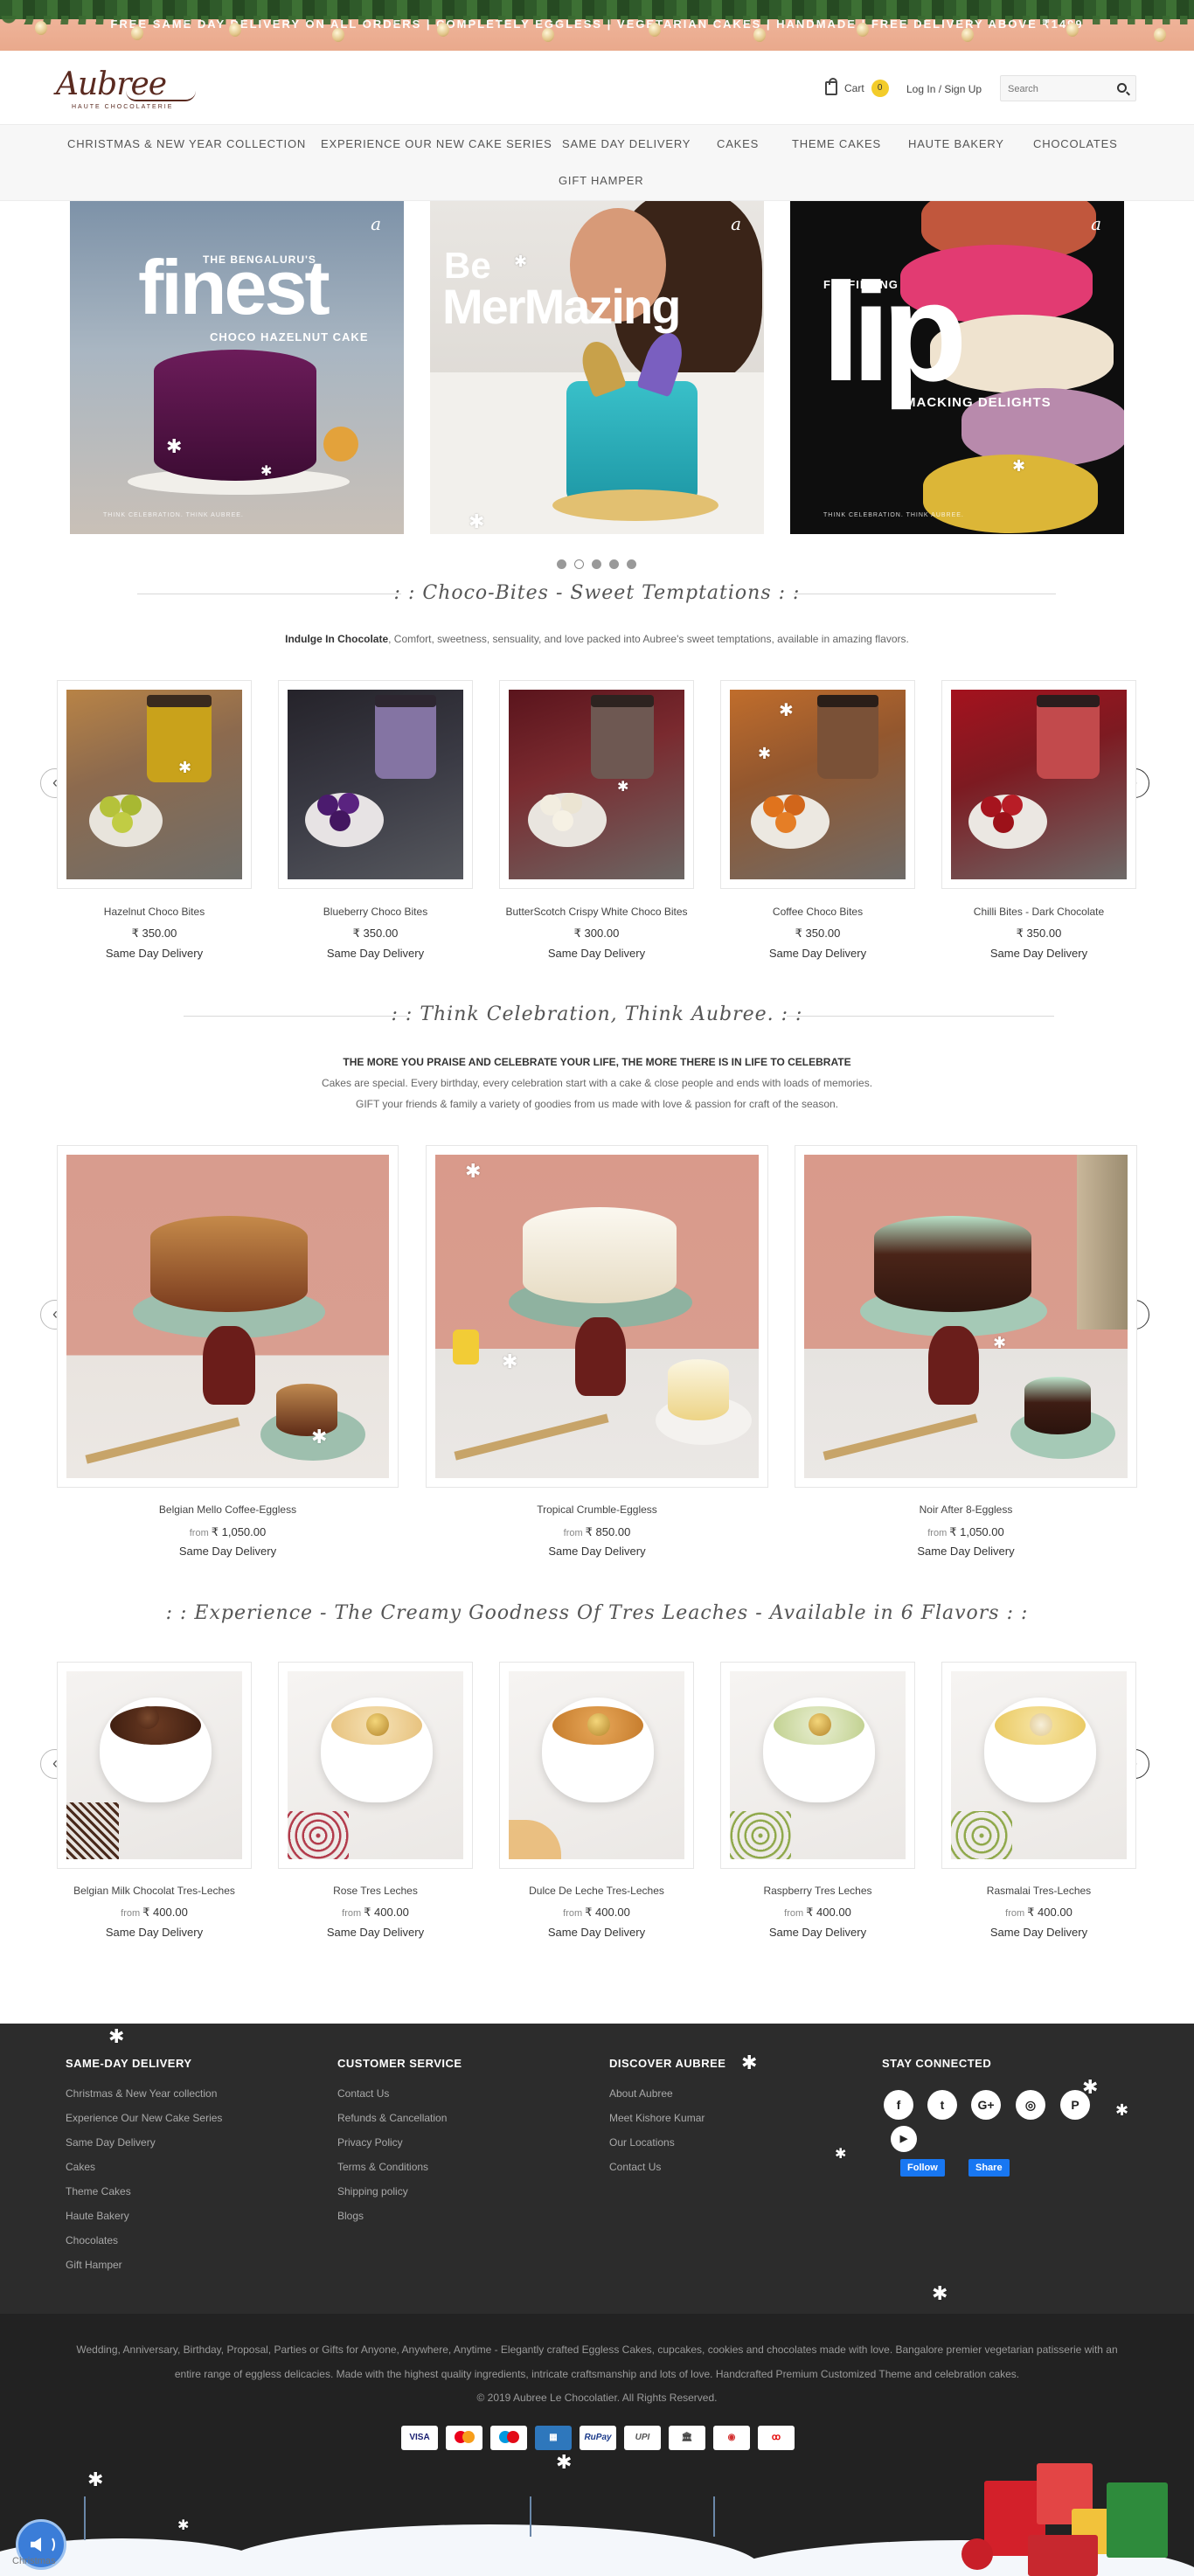 The width and height of the screenshot is (1194, 2576). What do you see at coordinates (899, 2105) in the screenshot?
I see `facebook-icon: f` at bounding box center [899, 2105].